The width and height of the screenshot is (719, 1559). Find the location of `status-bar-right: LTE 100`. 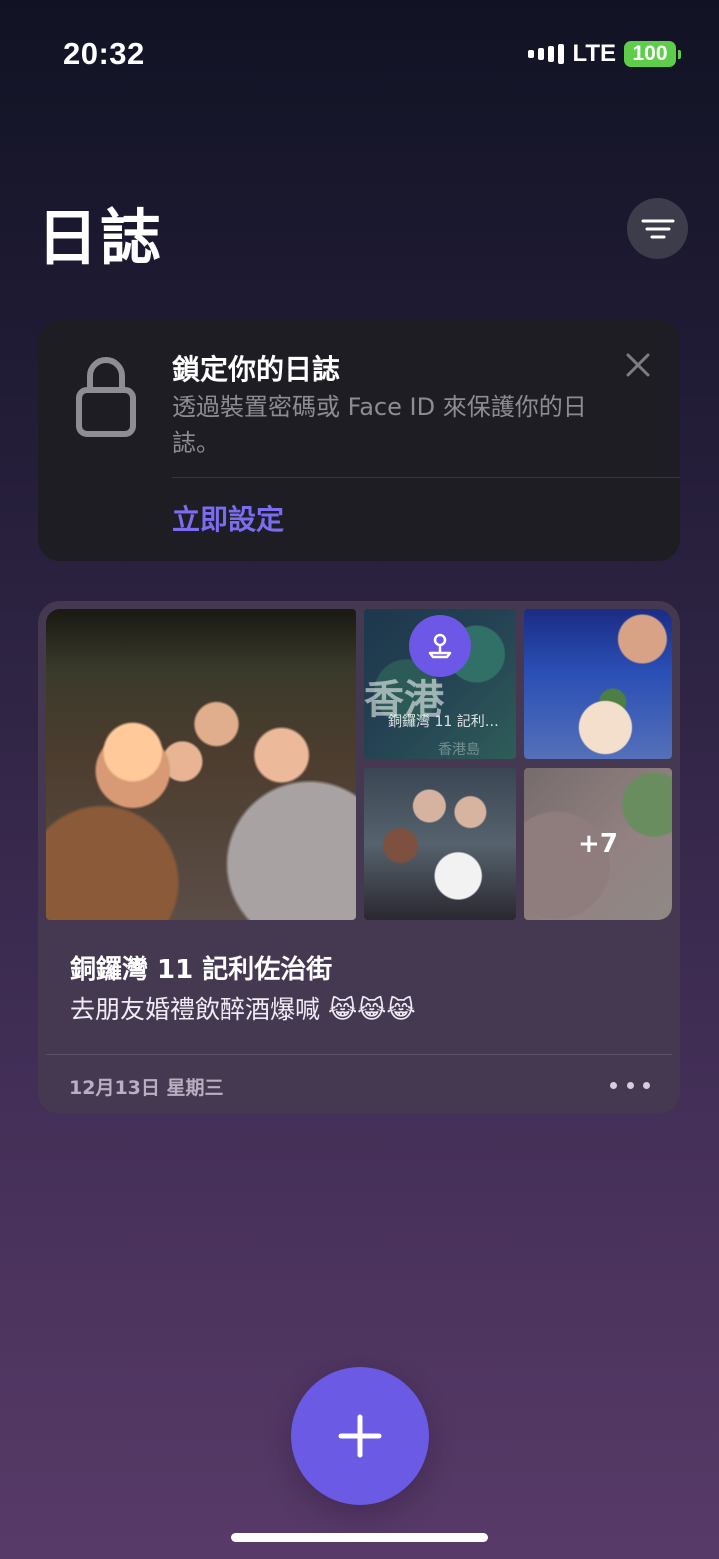

status-bar-right: LTE 100 is located at coordinates (604, 54).